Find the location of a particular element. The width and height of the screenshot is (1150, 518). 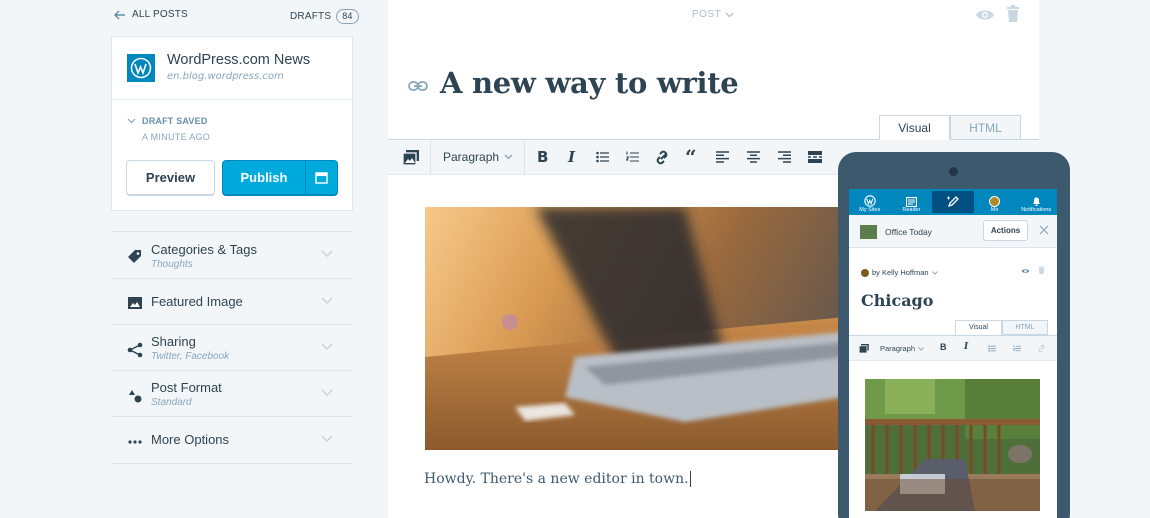

site-name: WordPress.com News is located at coordinates (239, 60).